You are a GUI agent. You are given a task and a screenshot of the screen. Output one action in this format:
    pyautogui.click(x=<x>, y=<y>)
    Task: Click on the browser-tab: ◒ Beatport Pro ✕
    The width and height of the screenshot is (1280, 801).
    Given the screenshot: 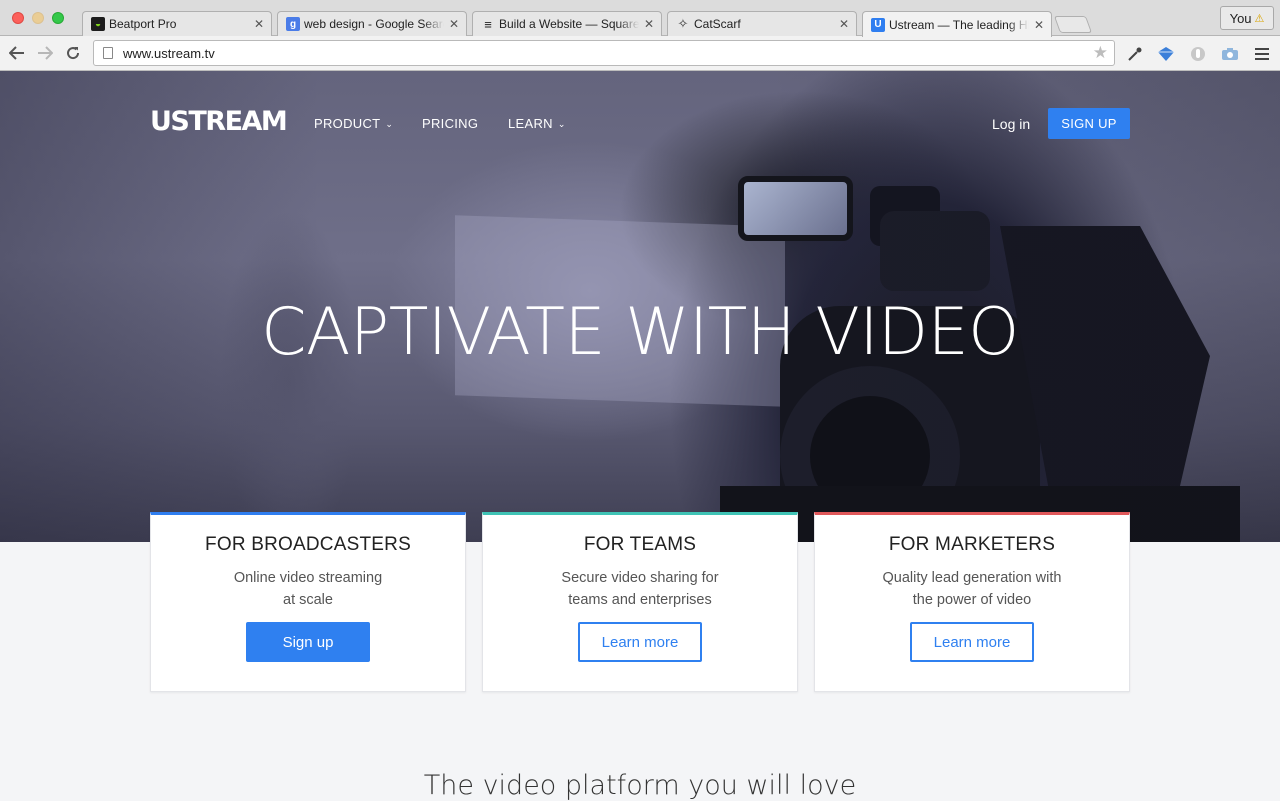 What is the action you would take?
    pyautogui.click(x=177, y=23)
    